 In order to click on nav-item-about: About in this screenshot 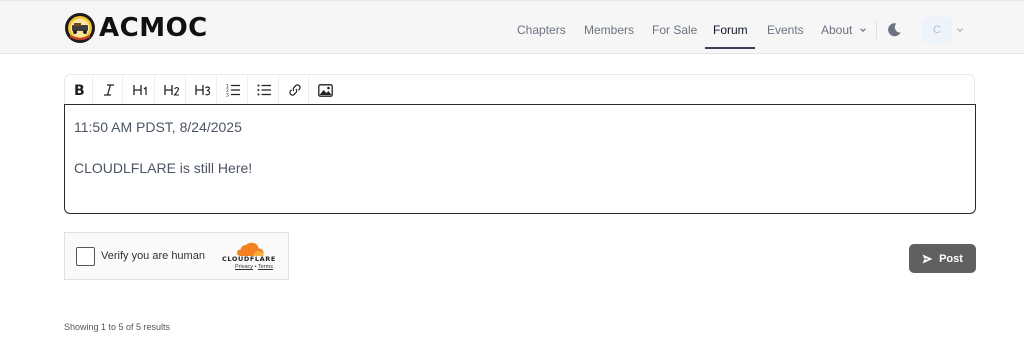, I will do `click(844, 28)`.